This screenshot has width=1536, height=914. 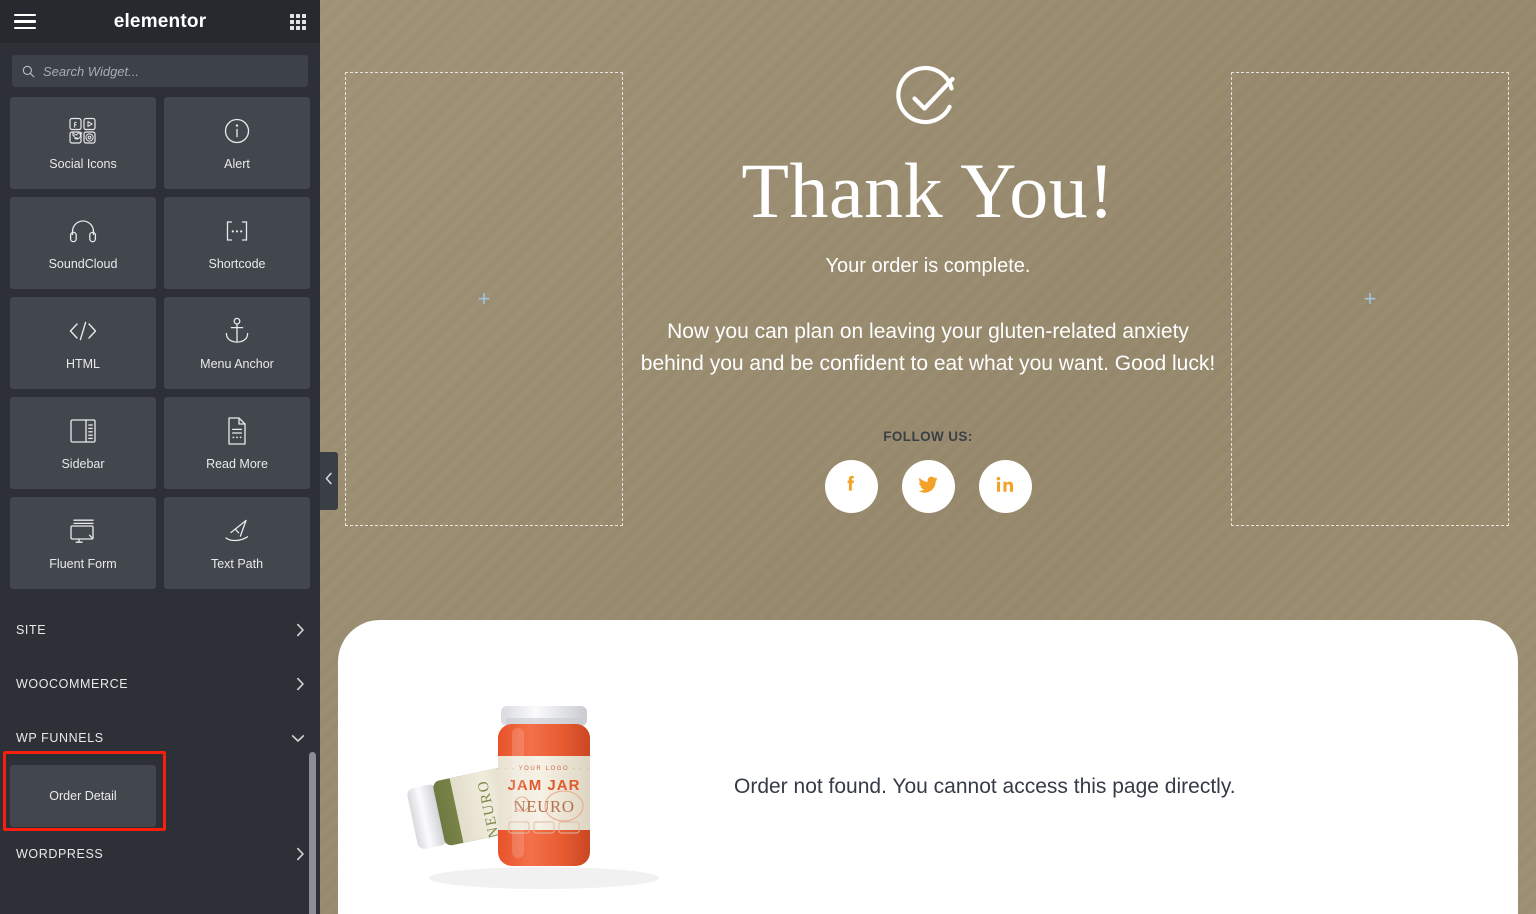 I want to click on document-icon, so click(x=237, y=431).